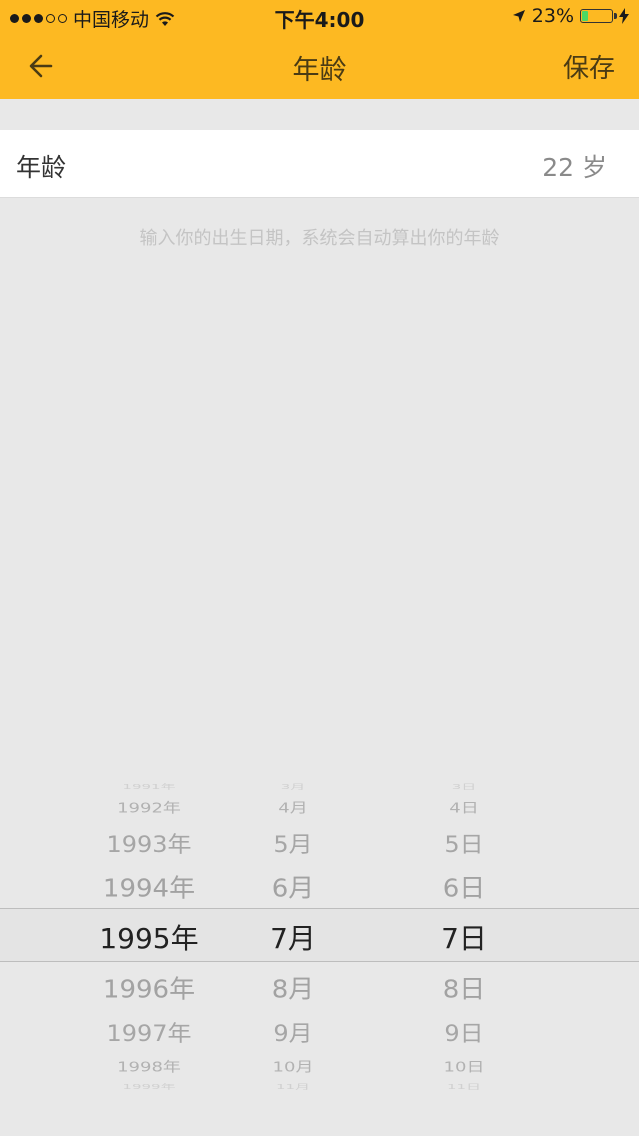 This screenshot has height=1136, width=639. I want to click on month-option: 5月, so click(293, 842).